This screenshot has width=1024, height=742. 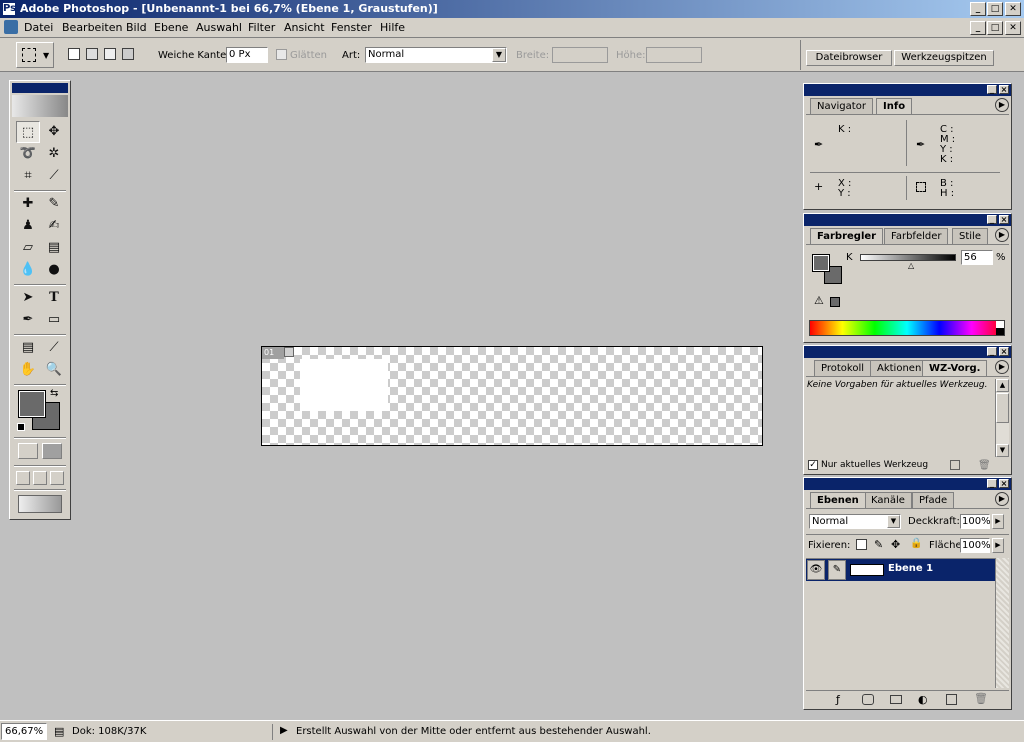 What do you see at coordinates (896, 699) in the screenshot?
I see `new-folder-icon` at bounding box center [896, 699].